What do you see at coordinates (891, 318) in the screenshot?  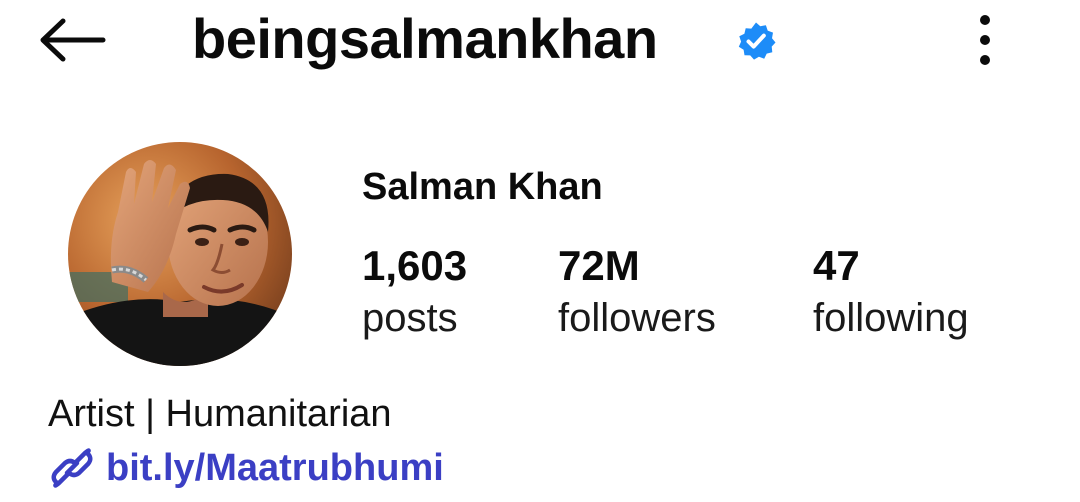 I see `following-label: following` at bounding box center [891, 318].